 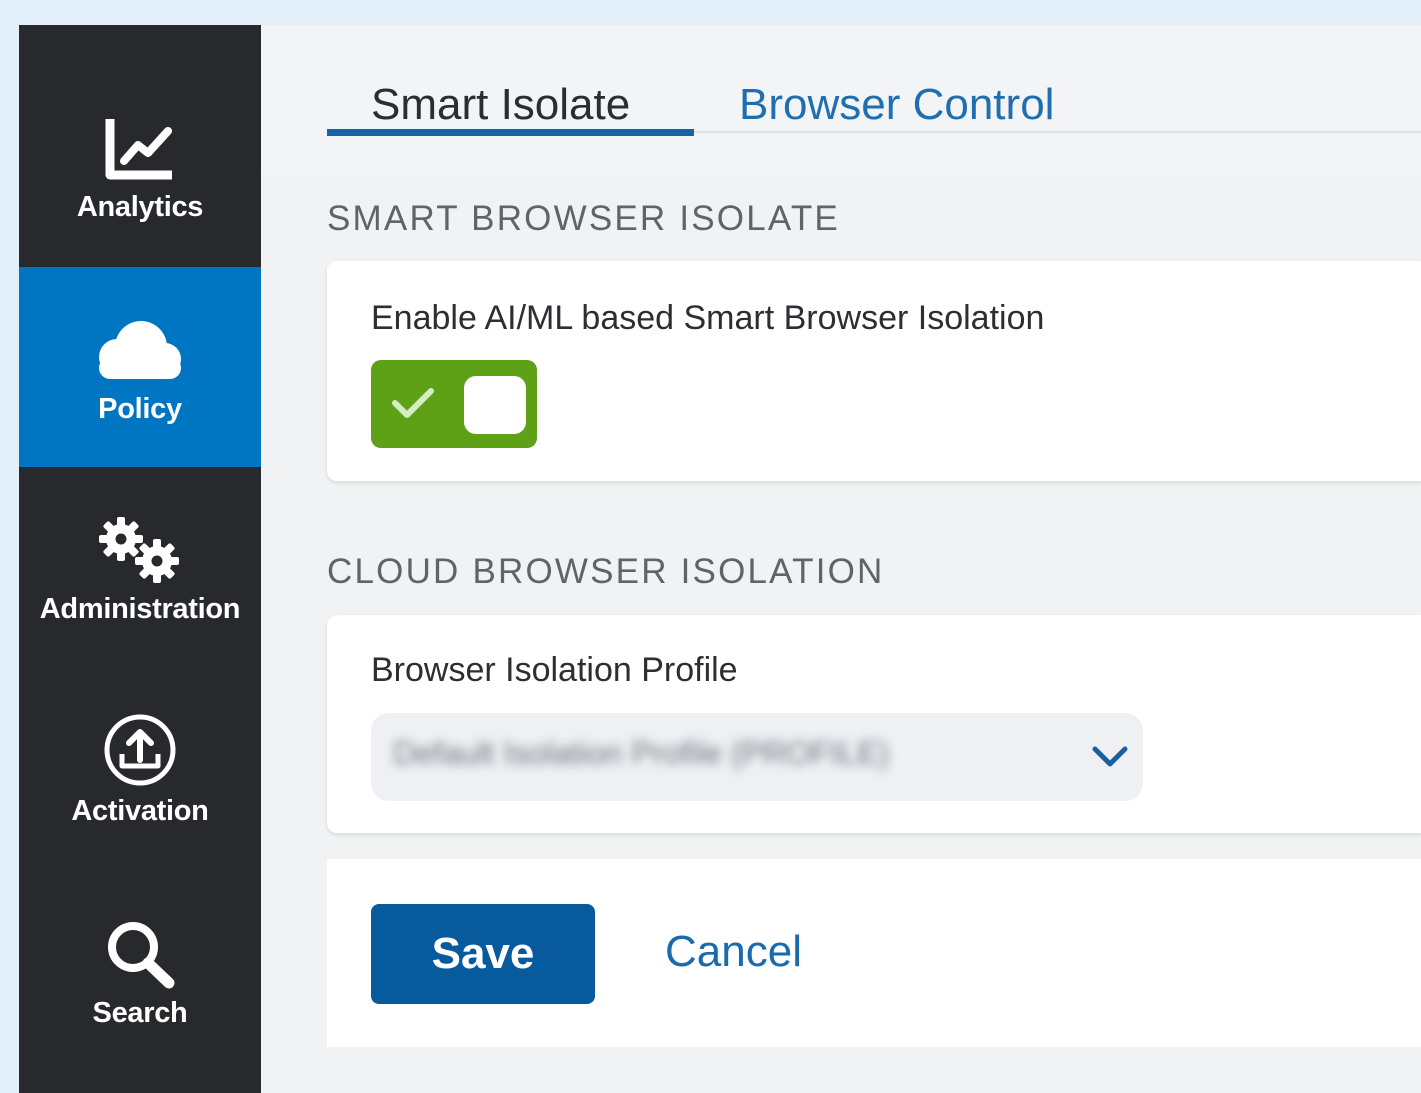 What do you see at coordinates (874, 953) in the screenshot?
I see `form-footer: Save Cancel` at bounding box center [874, 953].